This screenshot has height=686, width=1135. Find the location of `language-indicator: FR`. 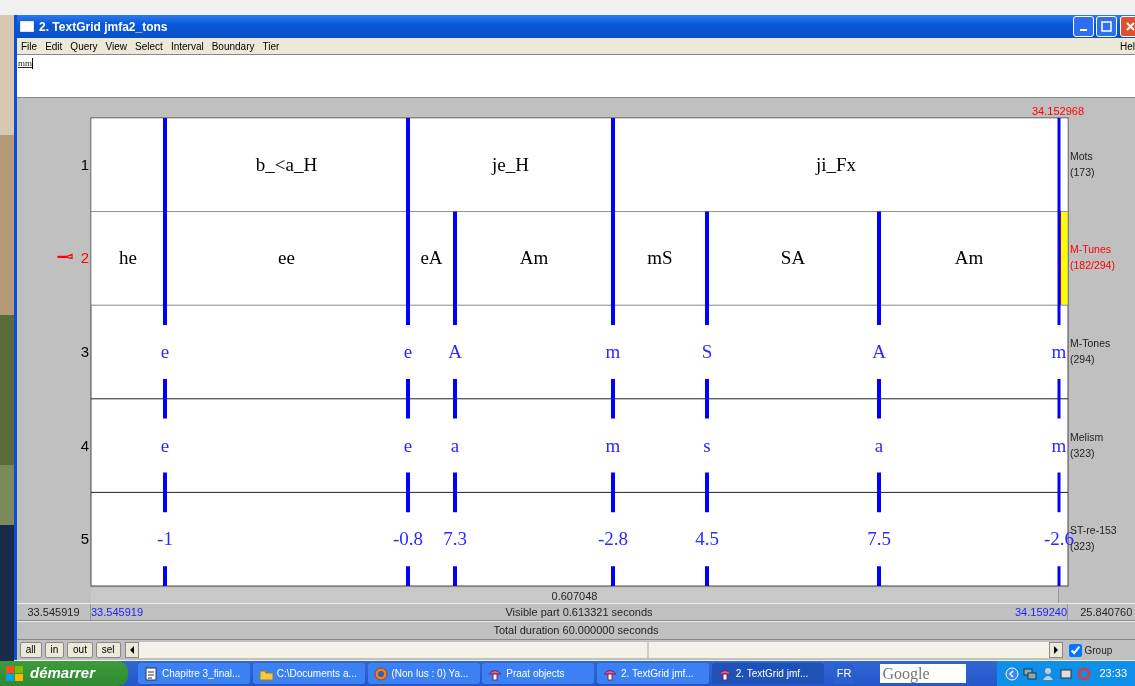

language-indicator: FR is located at coordinates (844, 673).